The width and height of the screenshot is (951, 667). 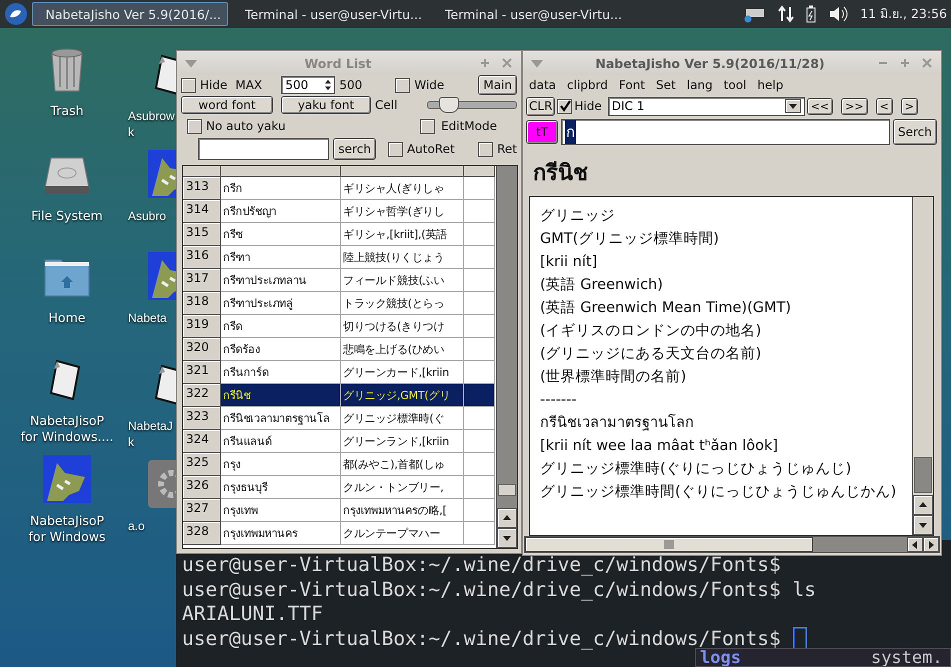 What do you see at coordinates (811, 14) in the screenshot?
I see `battery-icon` at bounding box center [811, 14].